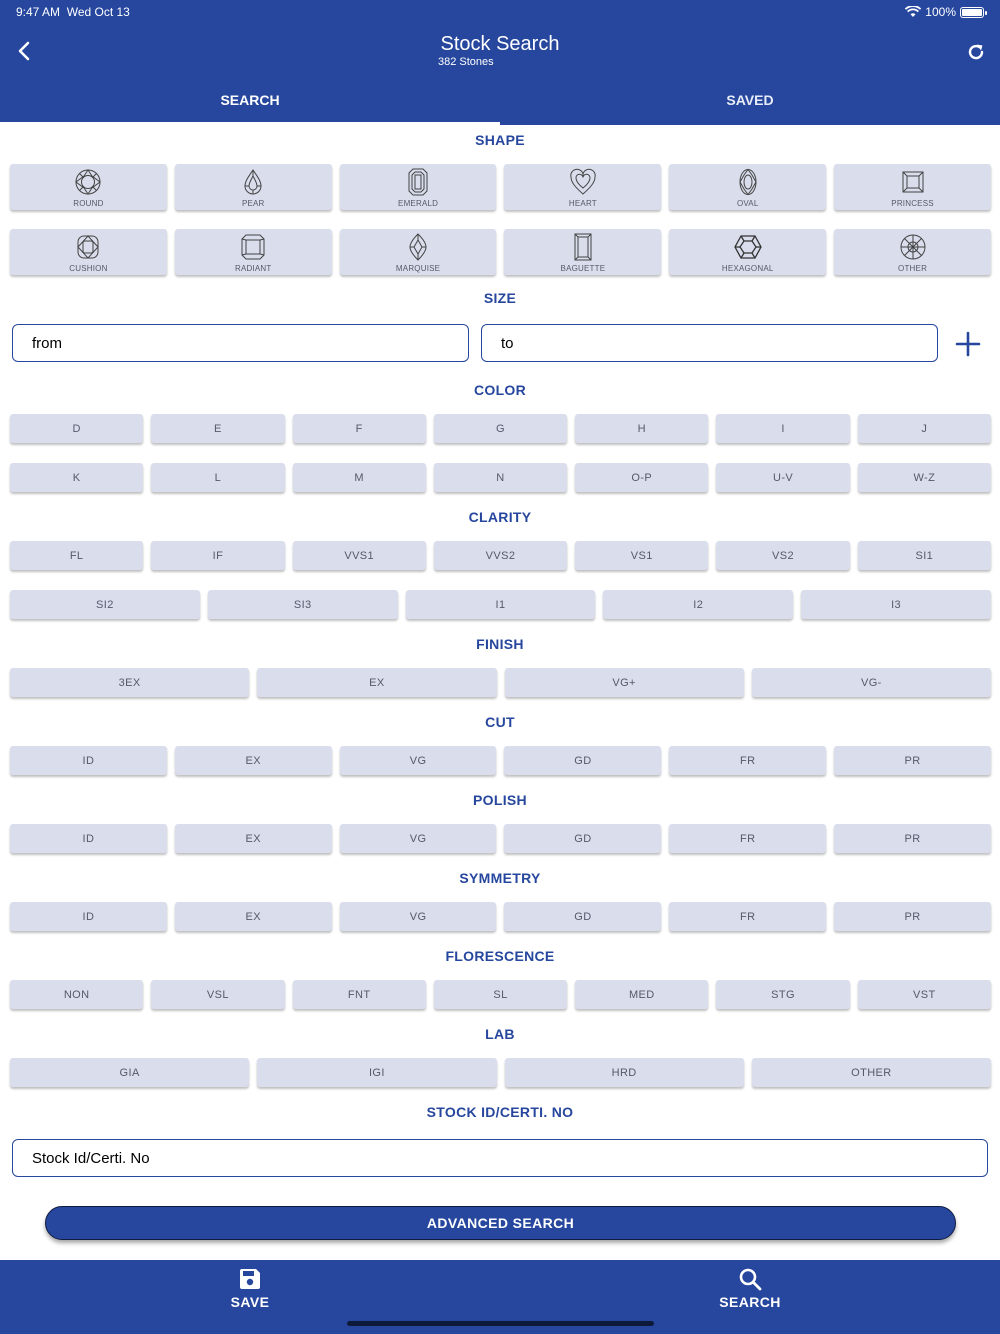  I want to click on color-option-j: J, so click(924, 428).